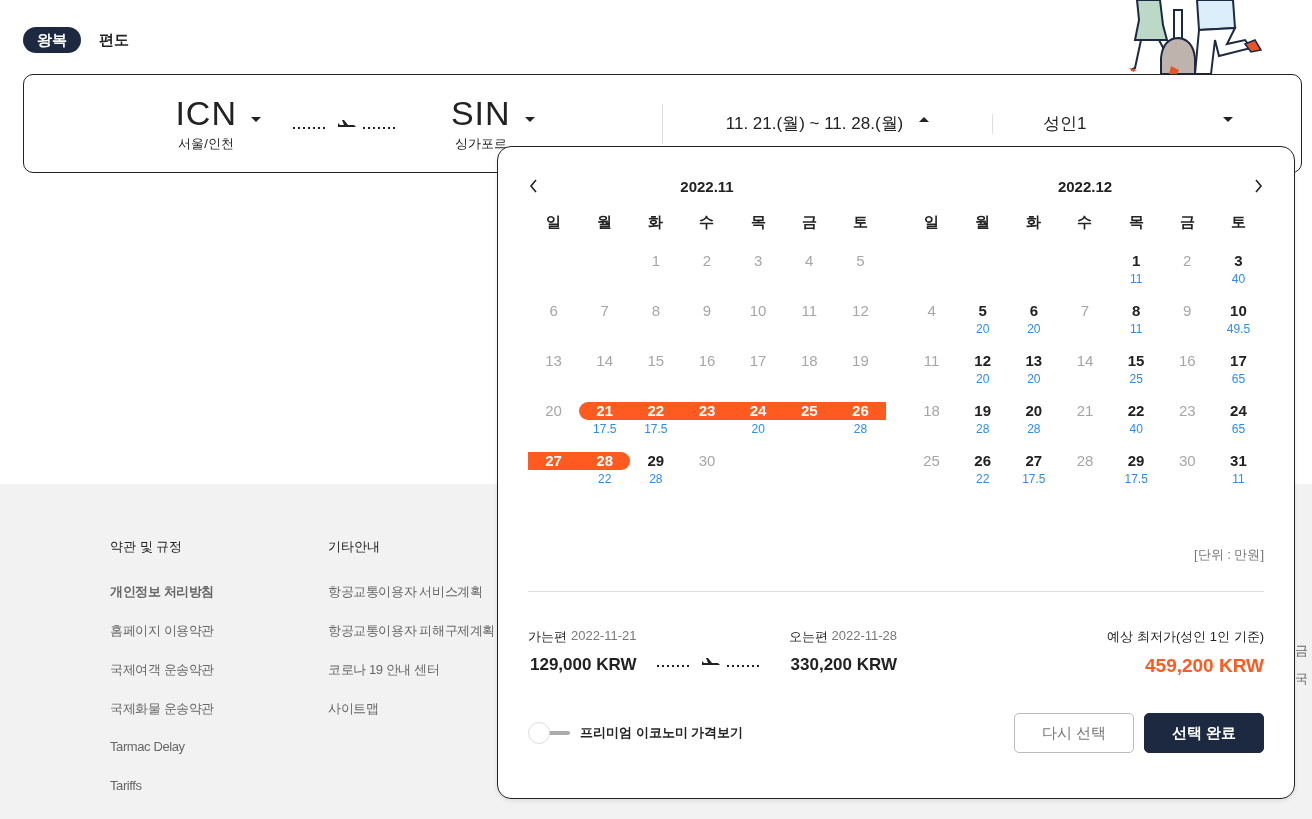 Image resolution: width=1312 pixels, height=819 pixels. Describe the element at coordinates (1085, 186) in the screenshot. I see `month-title: 2022.12` at that location.